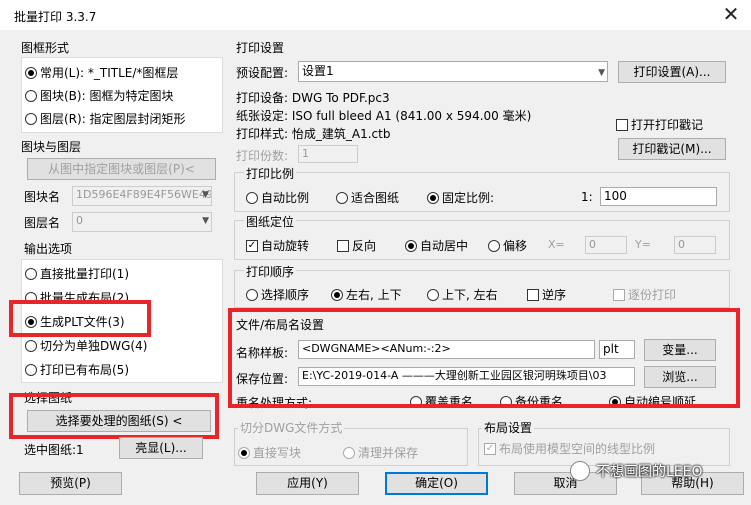 The height and width of the screenshot is (505, 751). Describe the element at coordinates (556, 244) in the screenshot. I see `offset-x-label: X=` at that location.